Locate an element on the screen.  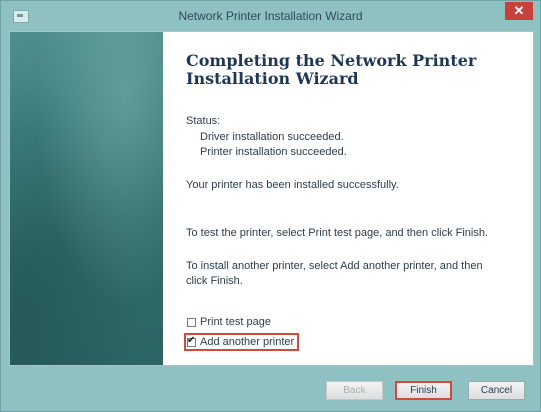
print-test-page-checkbox is located at coordinates (191, 322).